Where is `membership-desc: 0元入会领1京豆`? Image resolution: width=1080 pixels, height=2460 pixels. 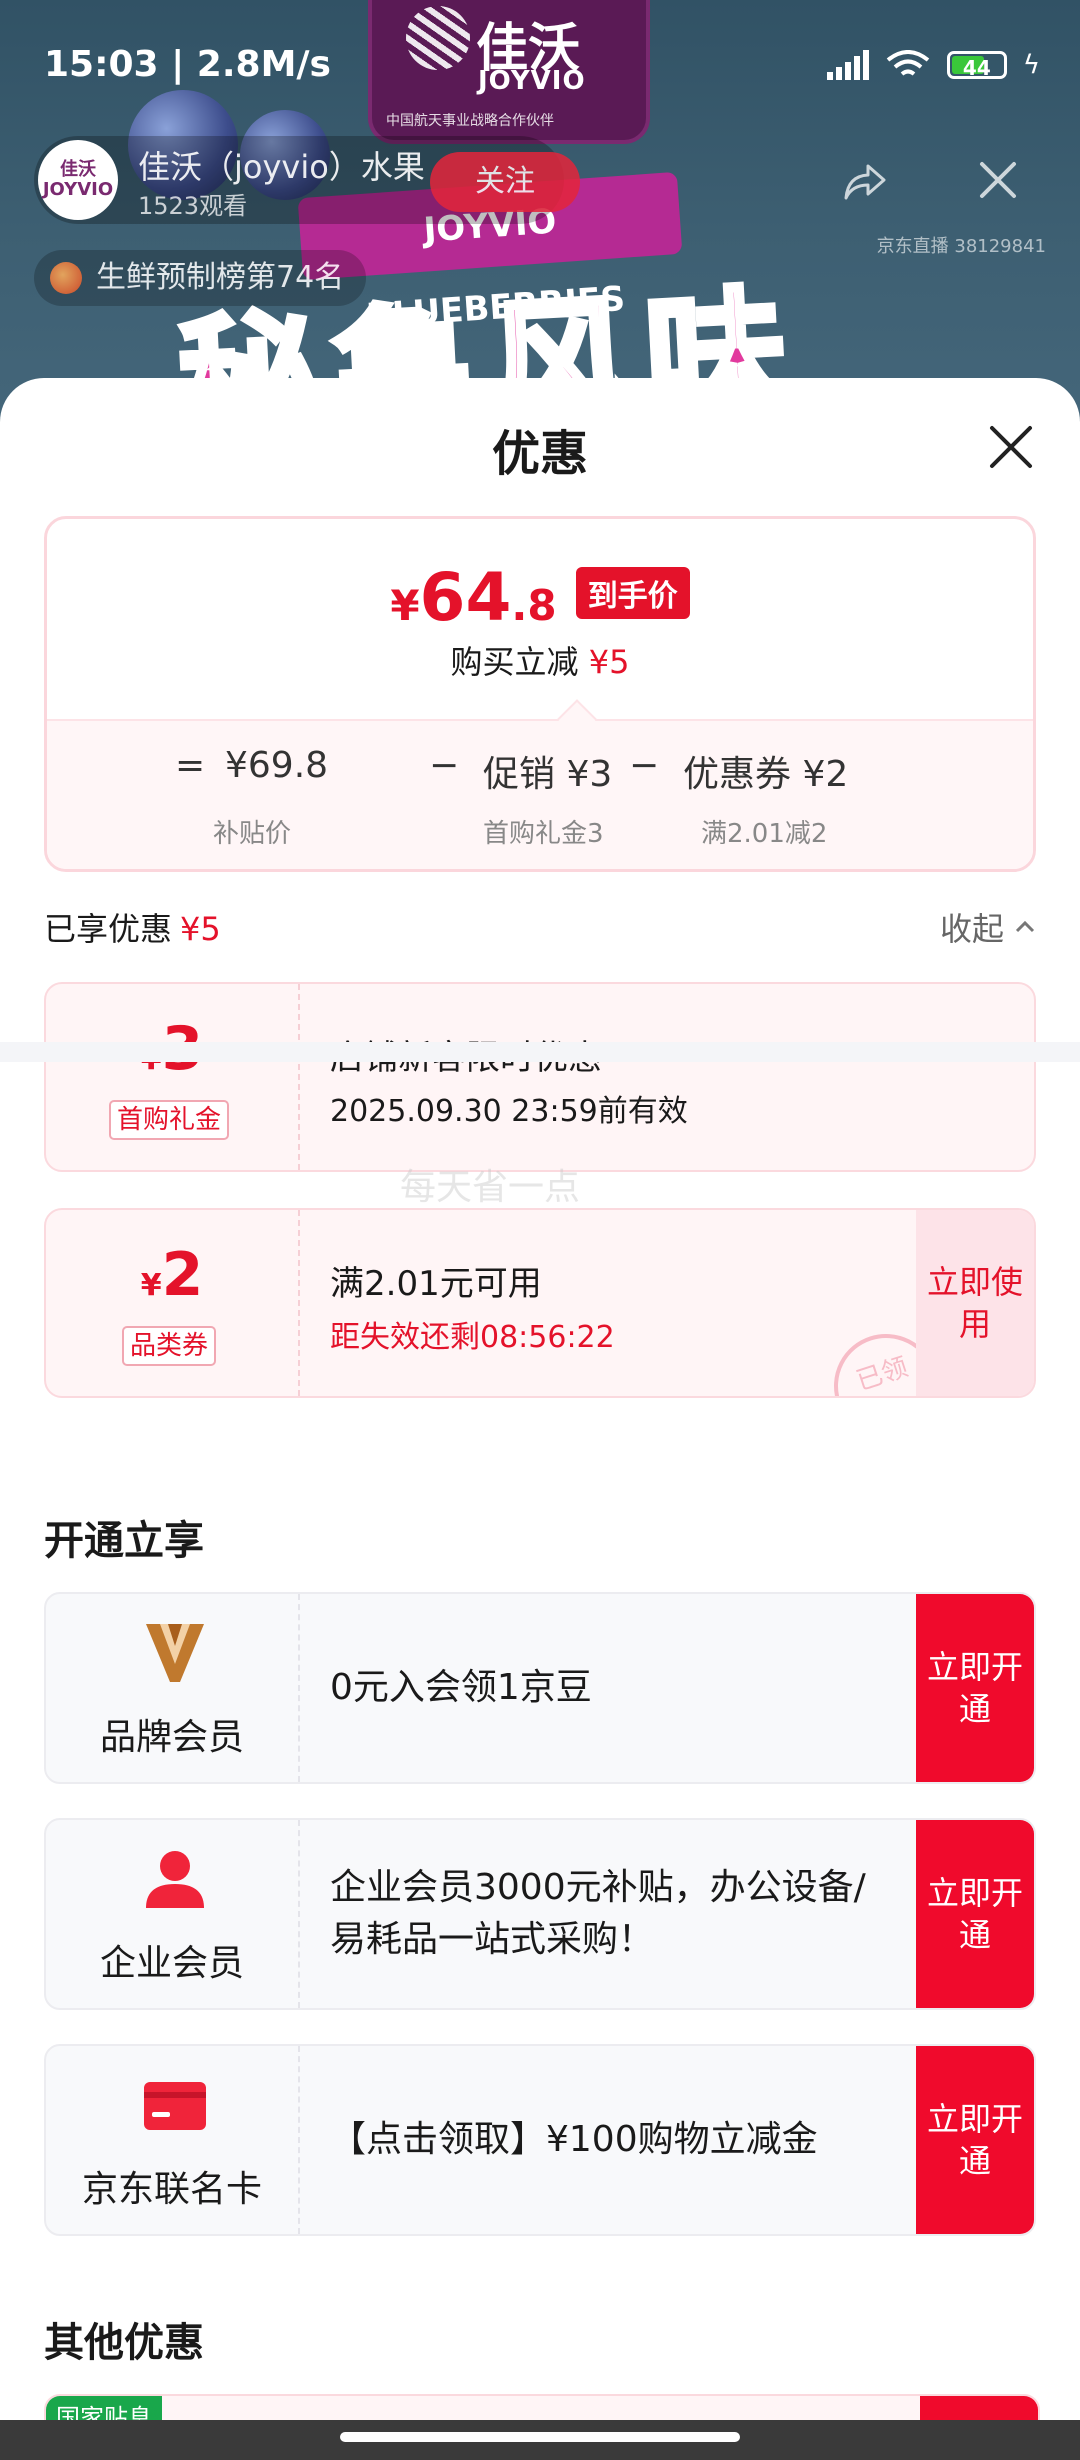 membership-desc: 0元入会领1京豆 is located at coordinates (461, 1687).